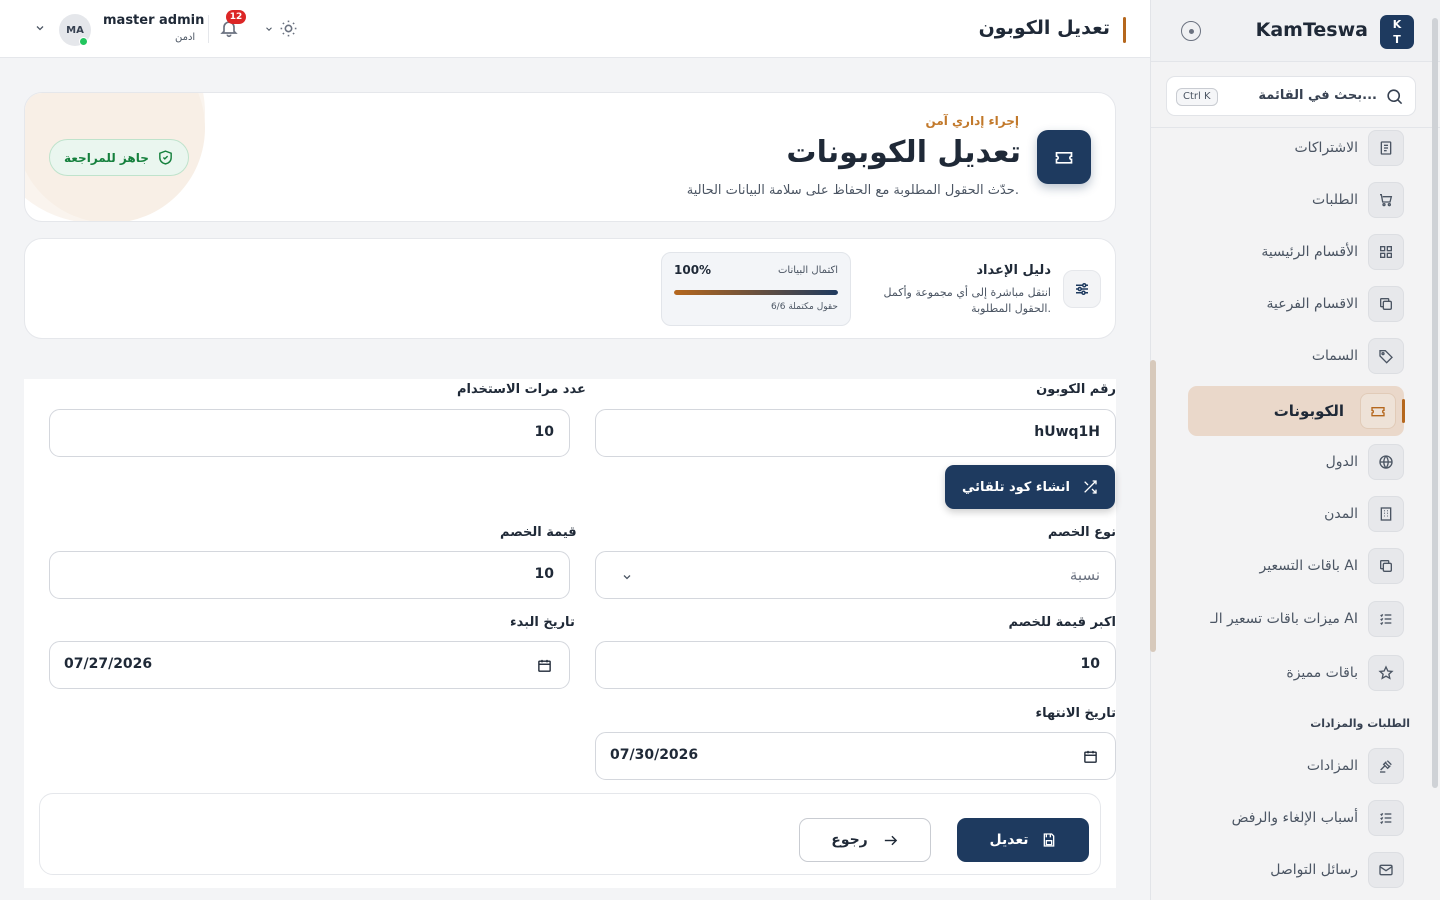 The image size is (1440, 900). I want to click on user-menu-chevron-icon, so click(40, 28).